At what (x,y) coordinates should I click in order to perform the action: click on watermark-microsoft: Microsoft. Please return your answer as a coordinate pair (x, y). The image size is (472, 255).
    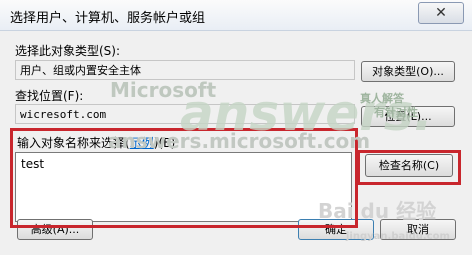
    Looking at the image, I should click on (163, 90).